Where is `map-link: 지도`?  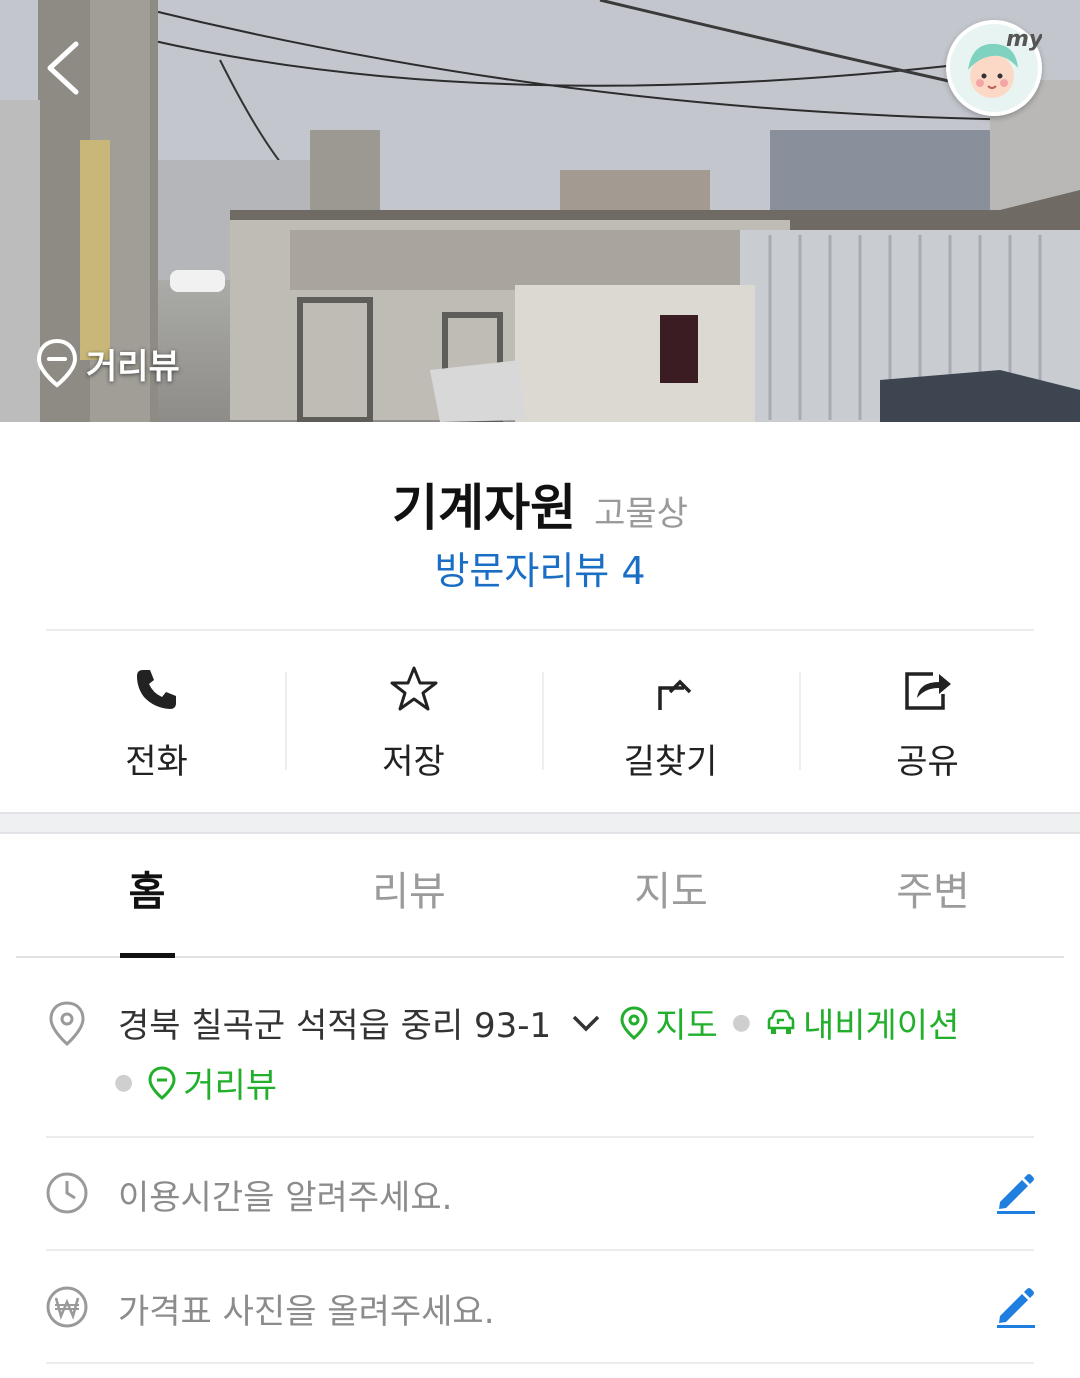
map-link: 지도 is located at coordinates (668, 1022).